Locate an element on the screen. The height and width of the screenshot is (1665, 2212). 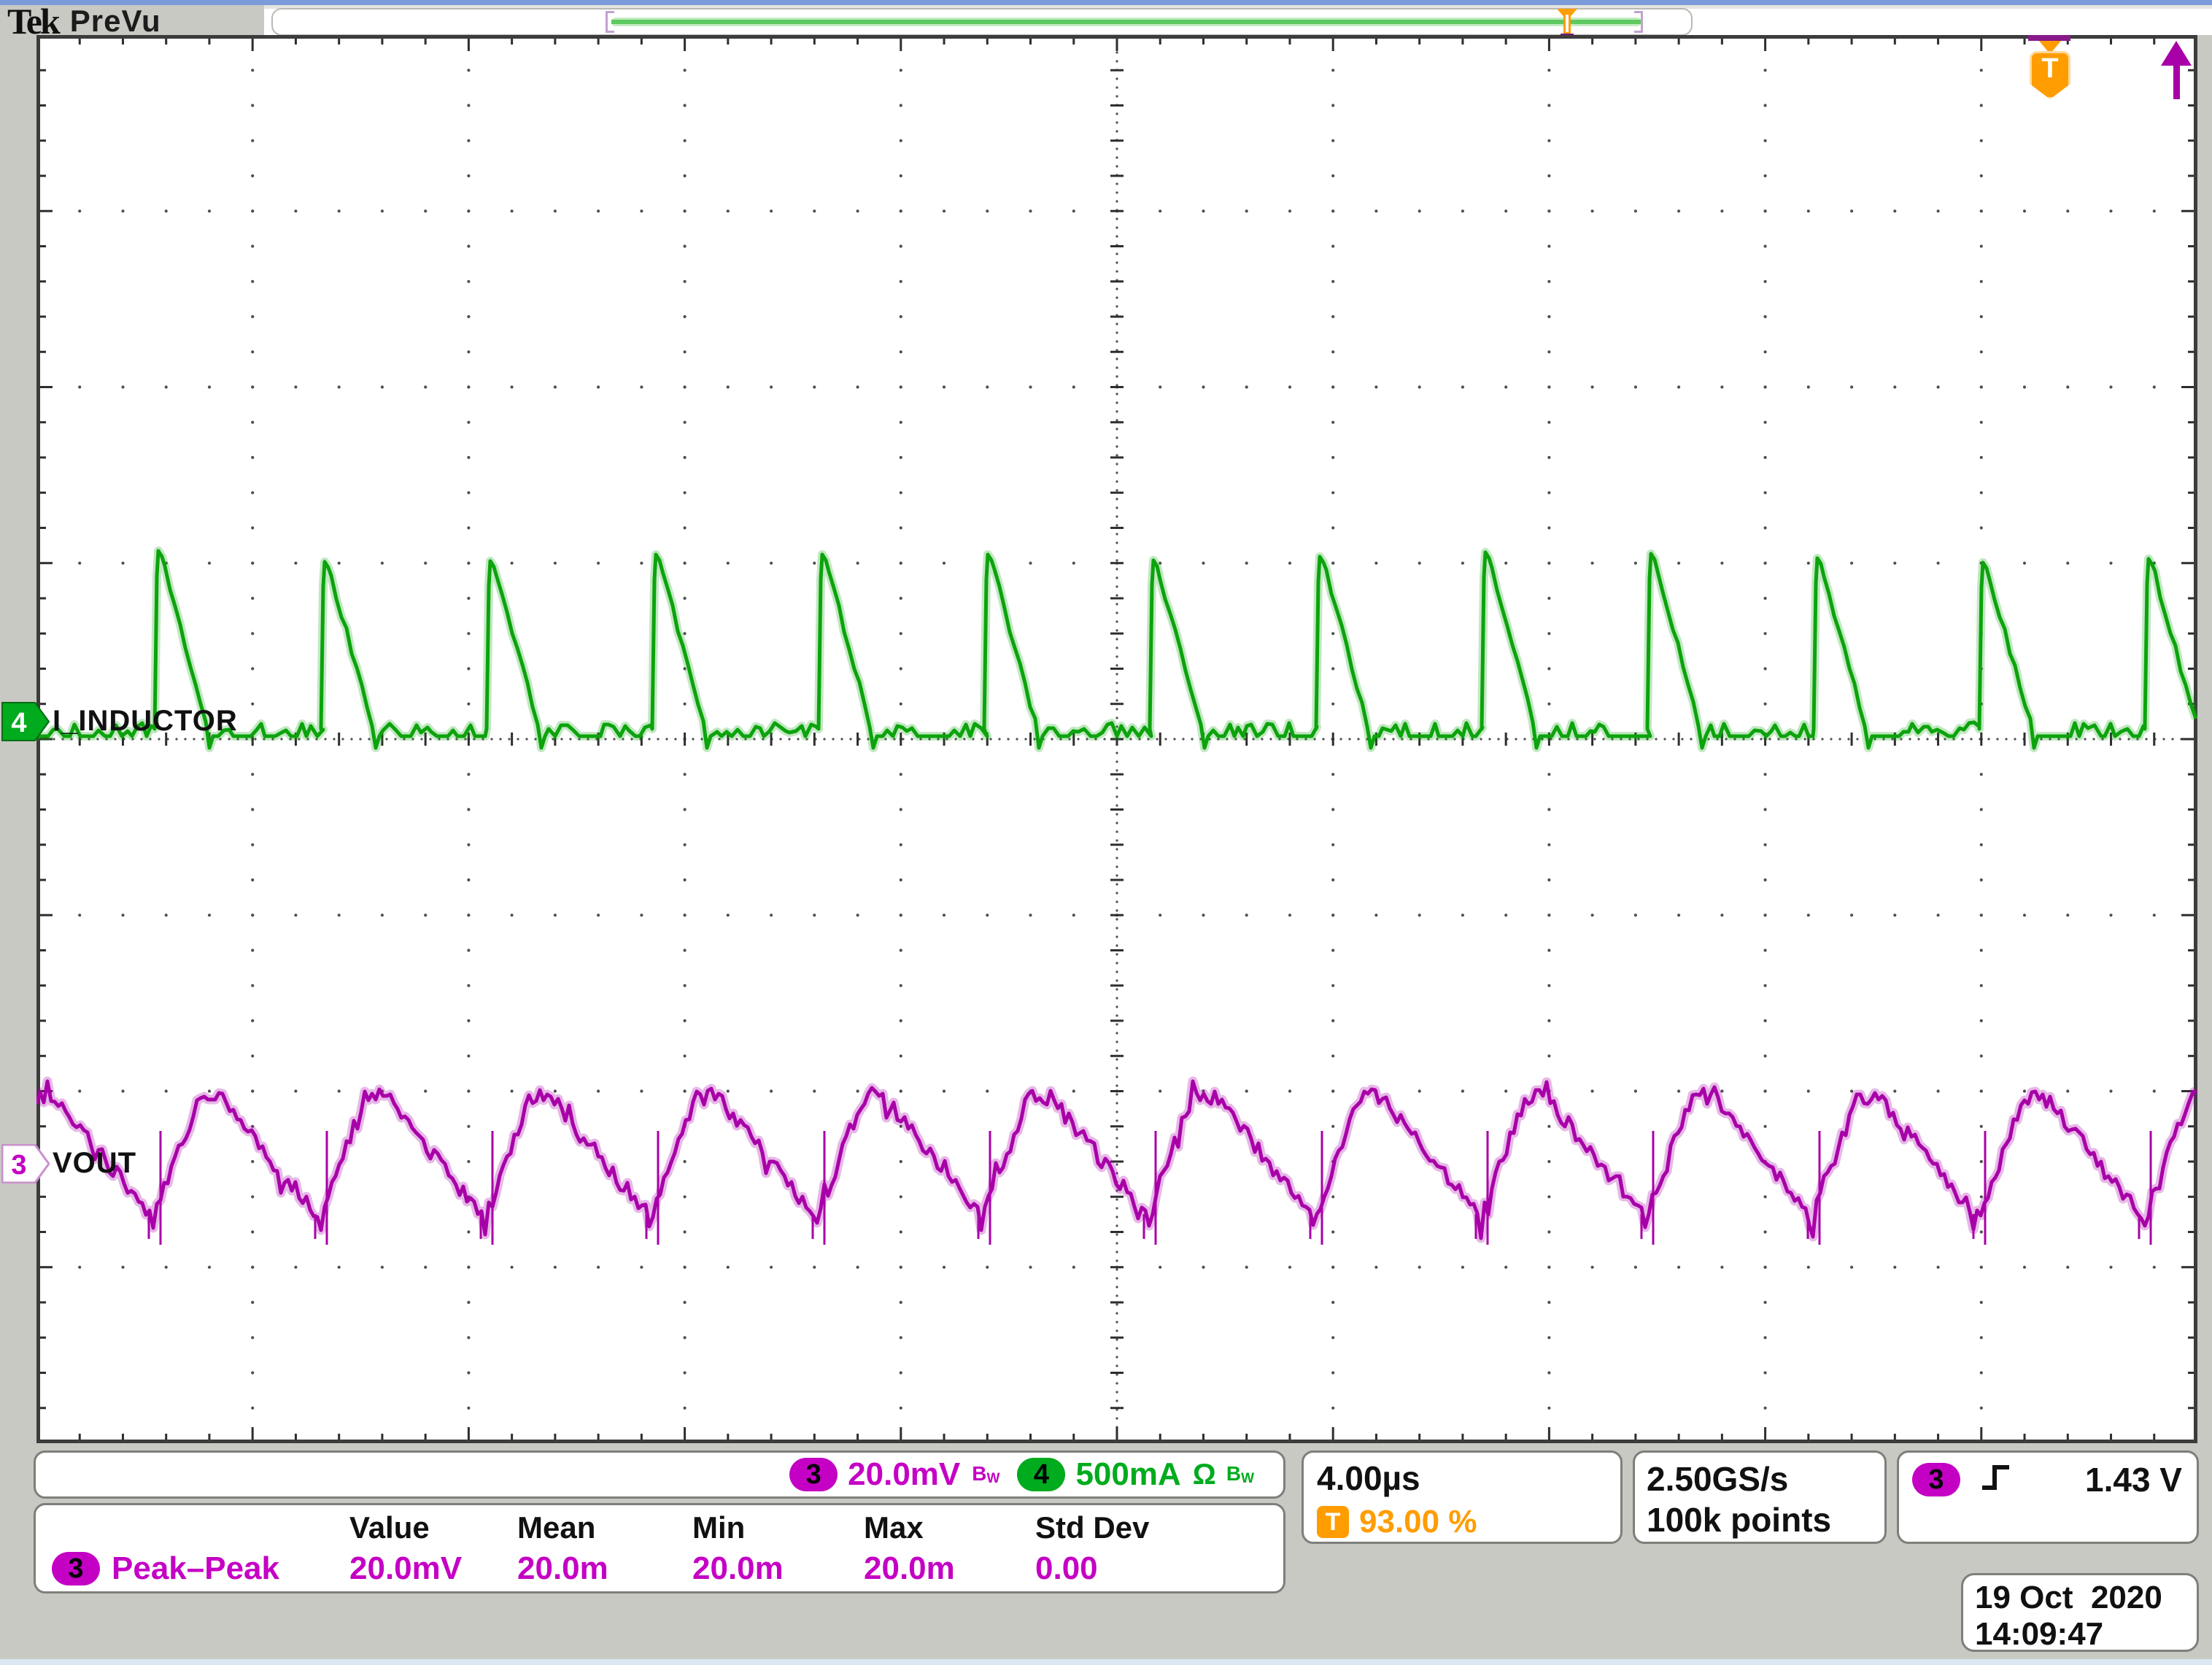
col-min: Min is located at coordinates (719, 1528).